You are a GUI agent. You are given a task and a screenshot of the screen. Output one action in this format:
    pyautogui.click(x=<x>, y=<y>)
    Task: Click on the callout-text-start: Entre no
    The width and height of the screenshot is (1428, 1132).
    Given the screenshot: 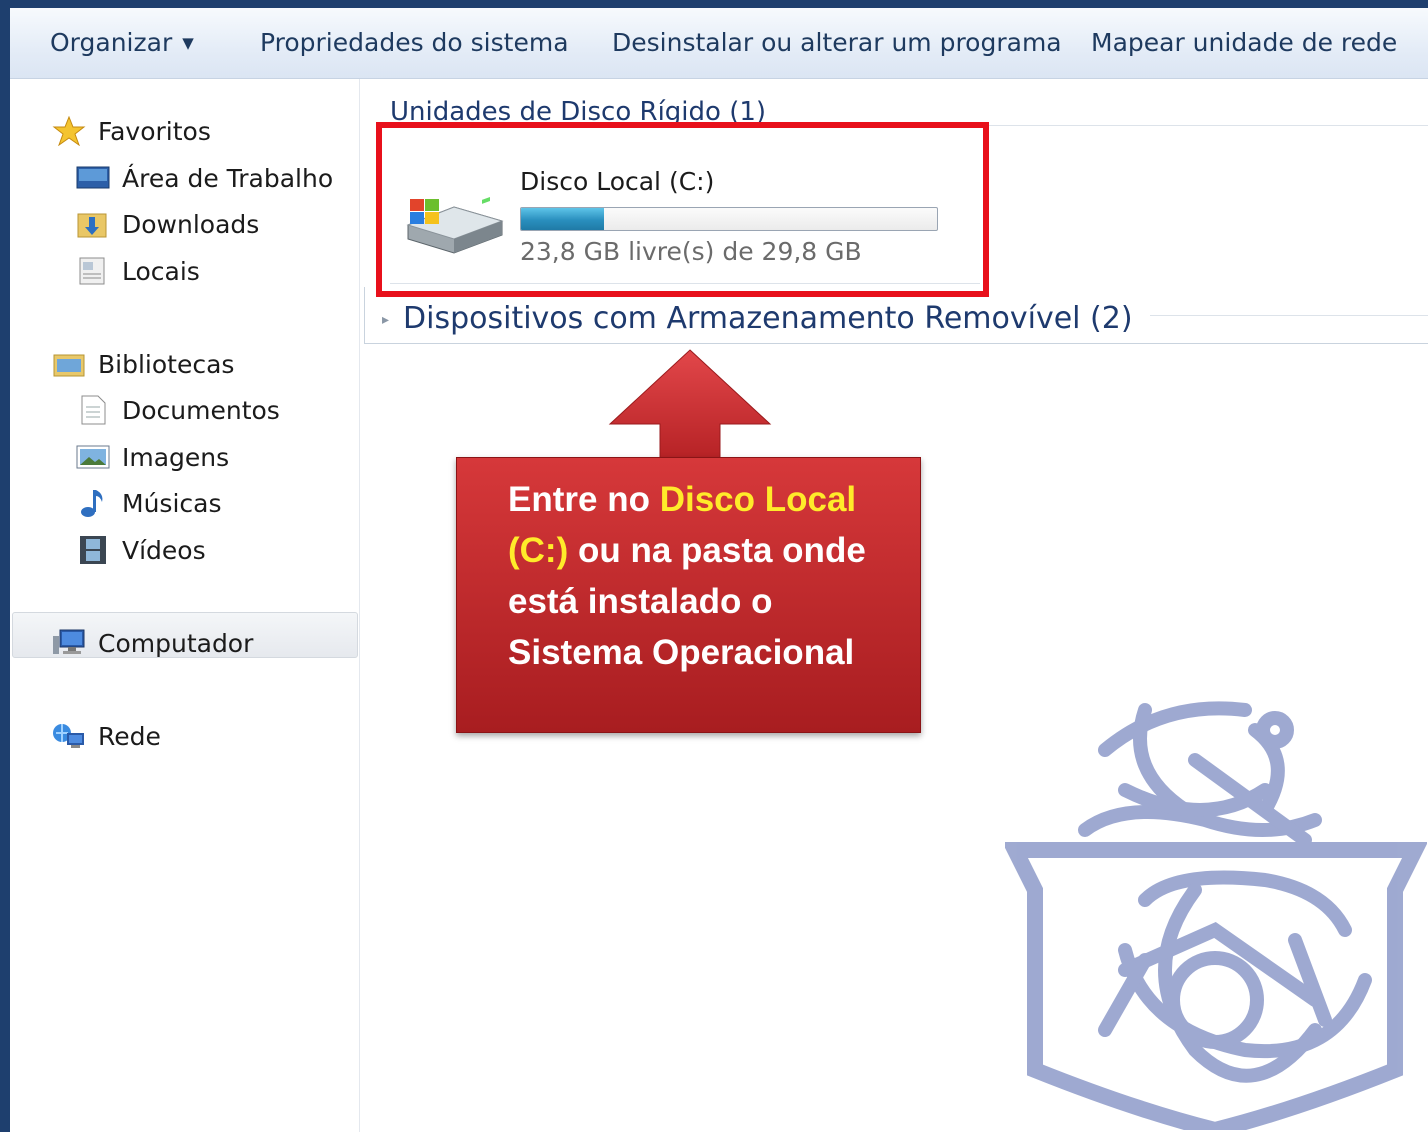 What is the action you would take?
    pyautogui.click(x=584, y=499)
    